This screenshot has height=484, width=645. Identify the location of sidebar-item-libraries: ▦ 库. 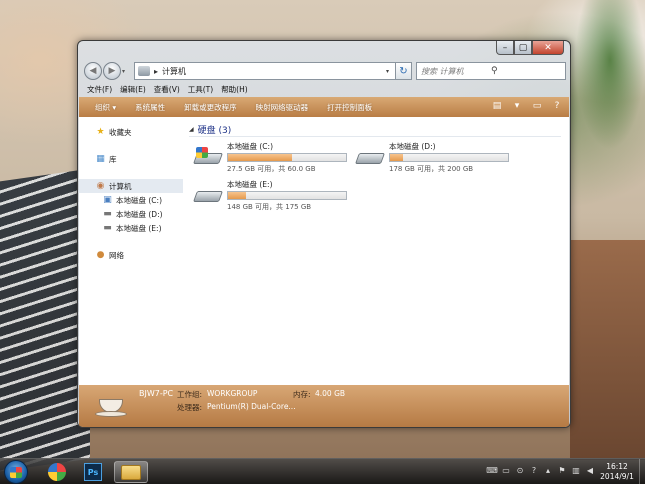
(131, 159).